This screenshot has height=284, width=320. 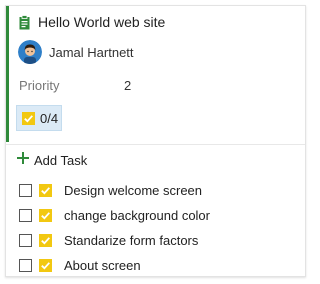 What do you see at coordinates (133, 190) in the screenshot?
I see `task-title: Design welcome screen` at bounding box center [133, 190].